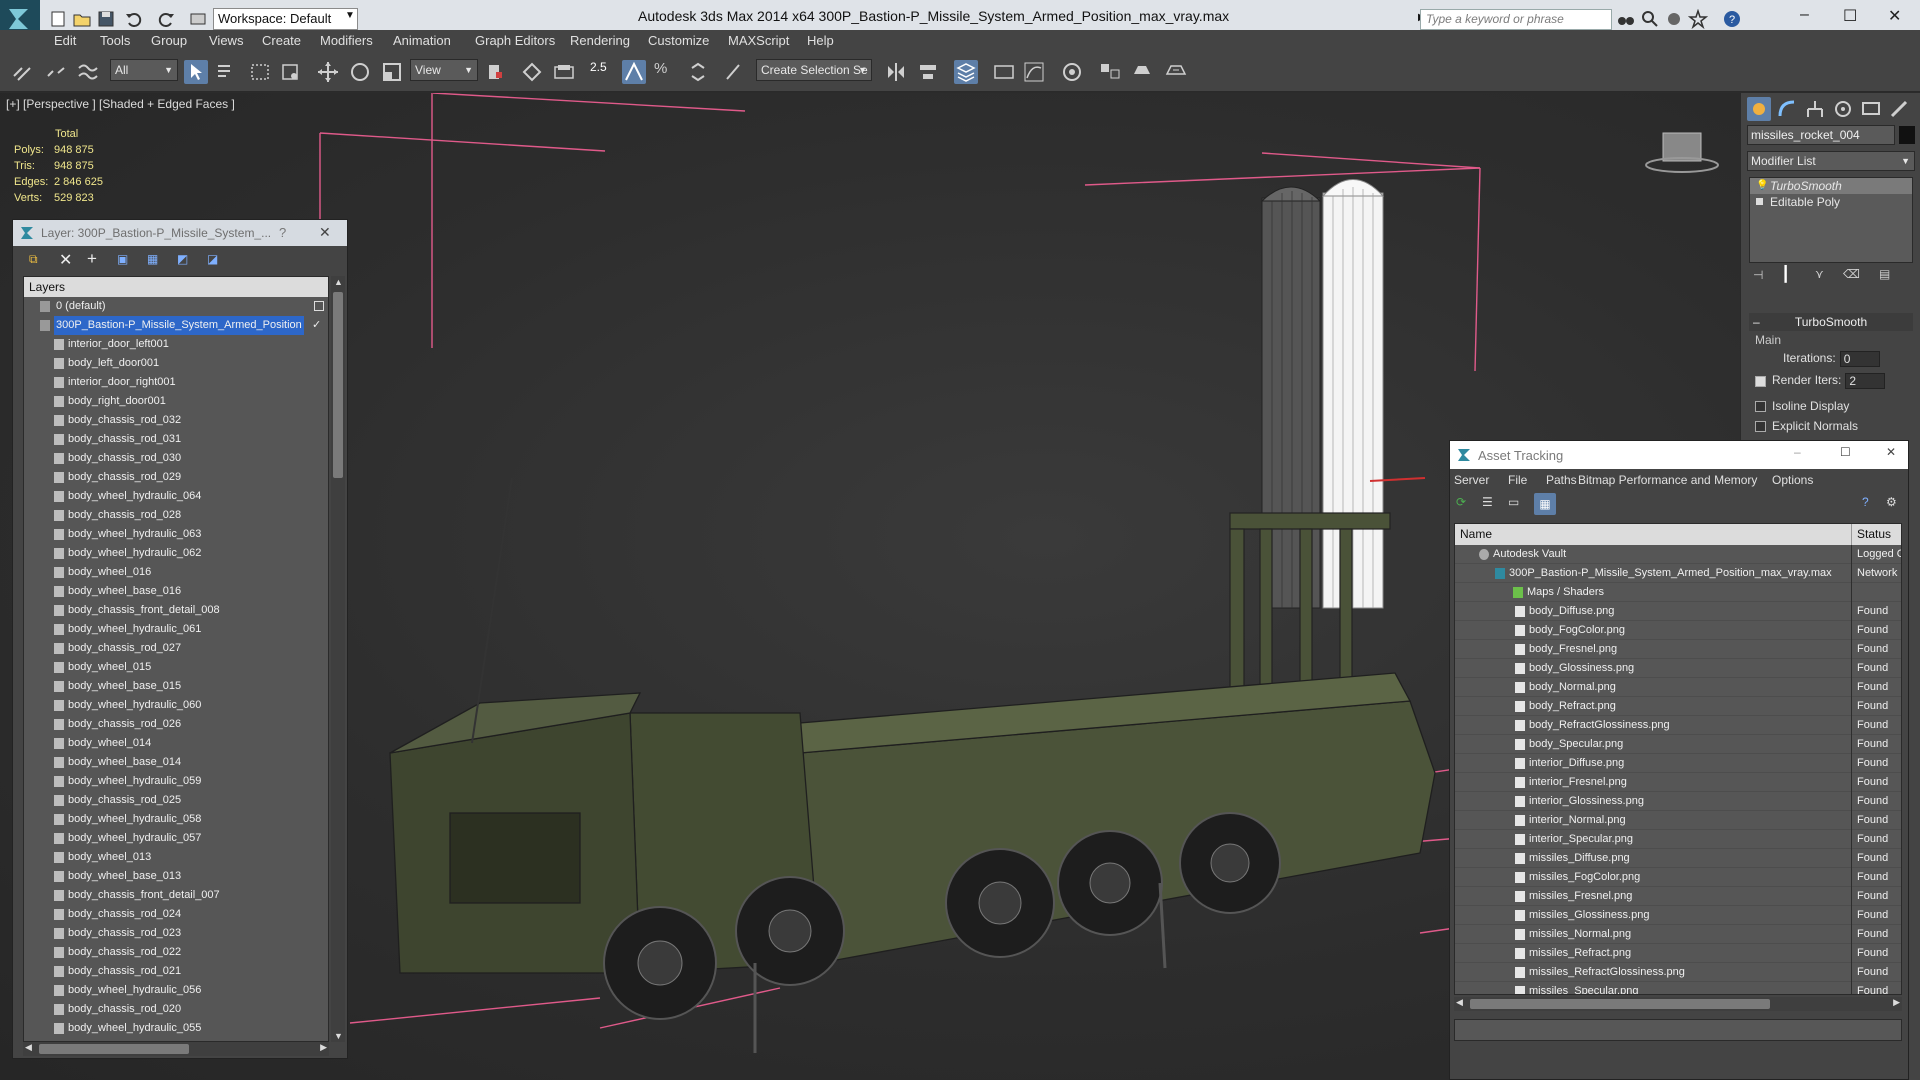  What do you see at coordinates (1678, 725) in the screenshot?
I see `asset-map-row: body_RefractGlossiness.png Found` at bounding box center [1678, 725].